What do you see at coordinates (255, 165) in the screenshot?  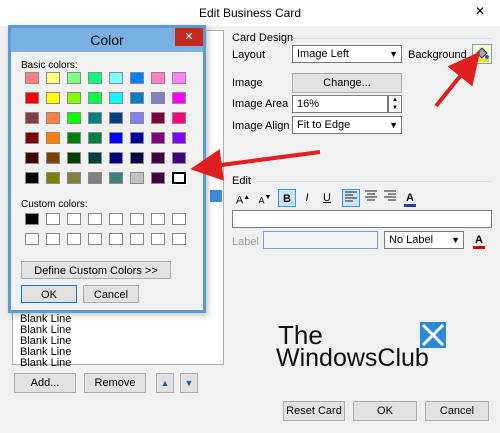 I see `annotation-arrow-to-white-swatch` at bounding box center [255, 165].